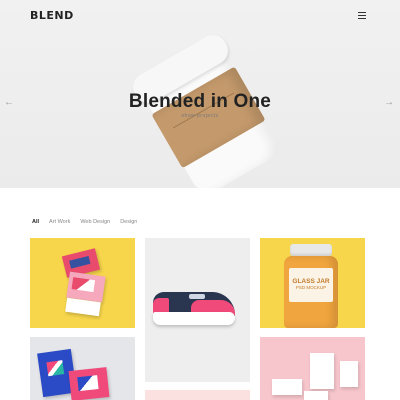 The height and width of the screenshot is (400, 400). I want to click on portfolio-item-stationery, so click(312, 368).